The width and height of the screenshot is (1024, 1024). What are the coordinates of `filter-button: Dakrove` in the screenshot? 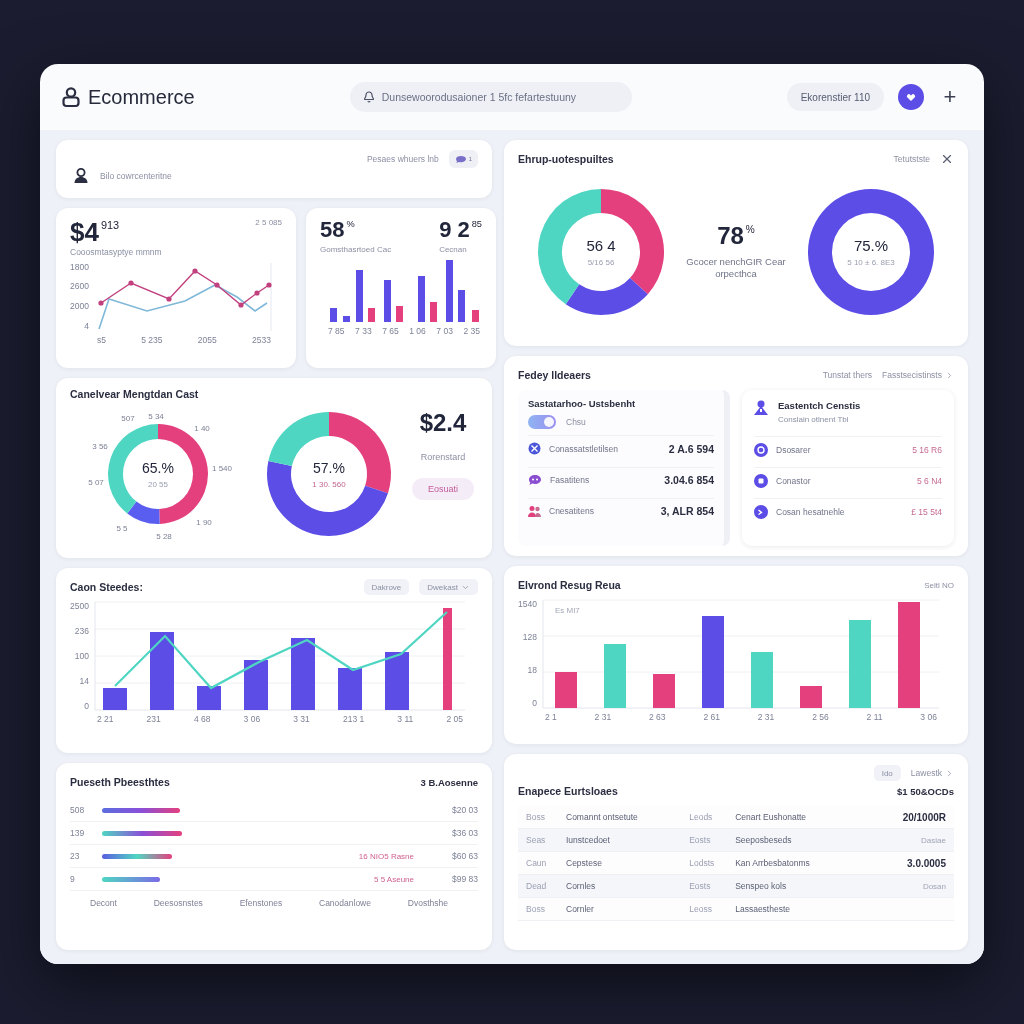 It's located at (386, 587).